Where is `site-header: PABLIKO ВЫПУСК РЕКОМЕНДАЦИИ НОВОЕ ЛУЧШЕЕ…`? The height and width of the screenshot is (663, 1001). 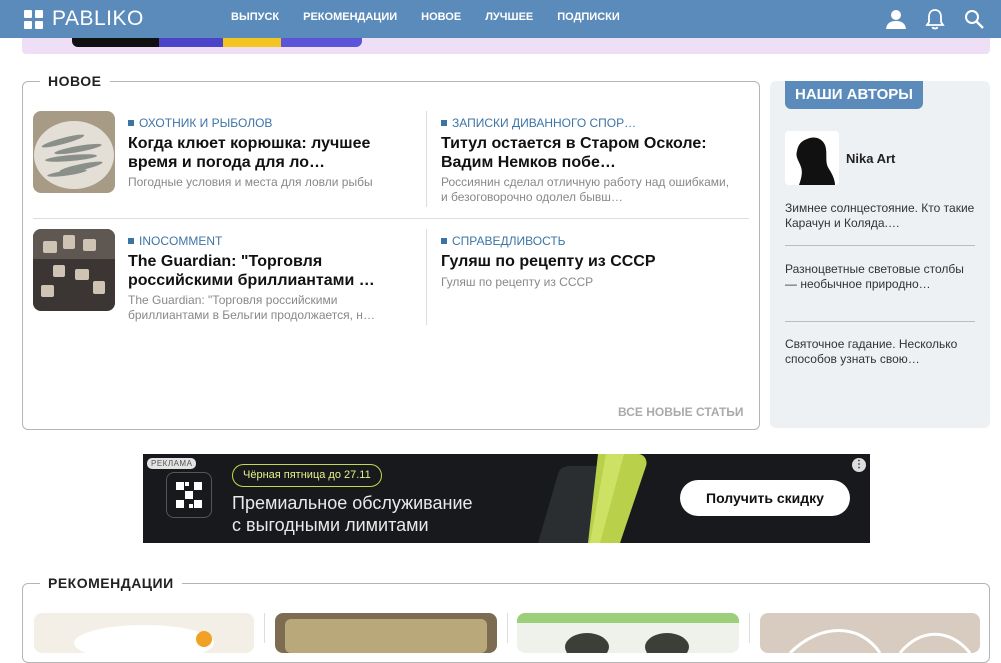
site-header: PABLIKO ВЫПУСК РЕКОМЕНДАЦИИ НОВОЕ ЛУЧШЕЕ… is located at coordinates (500, 19).